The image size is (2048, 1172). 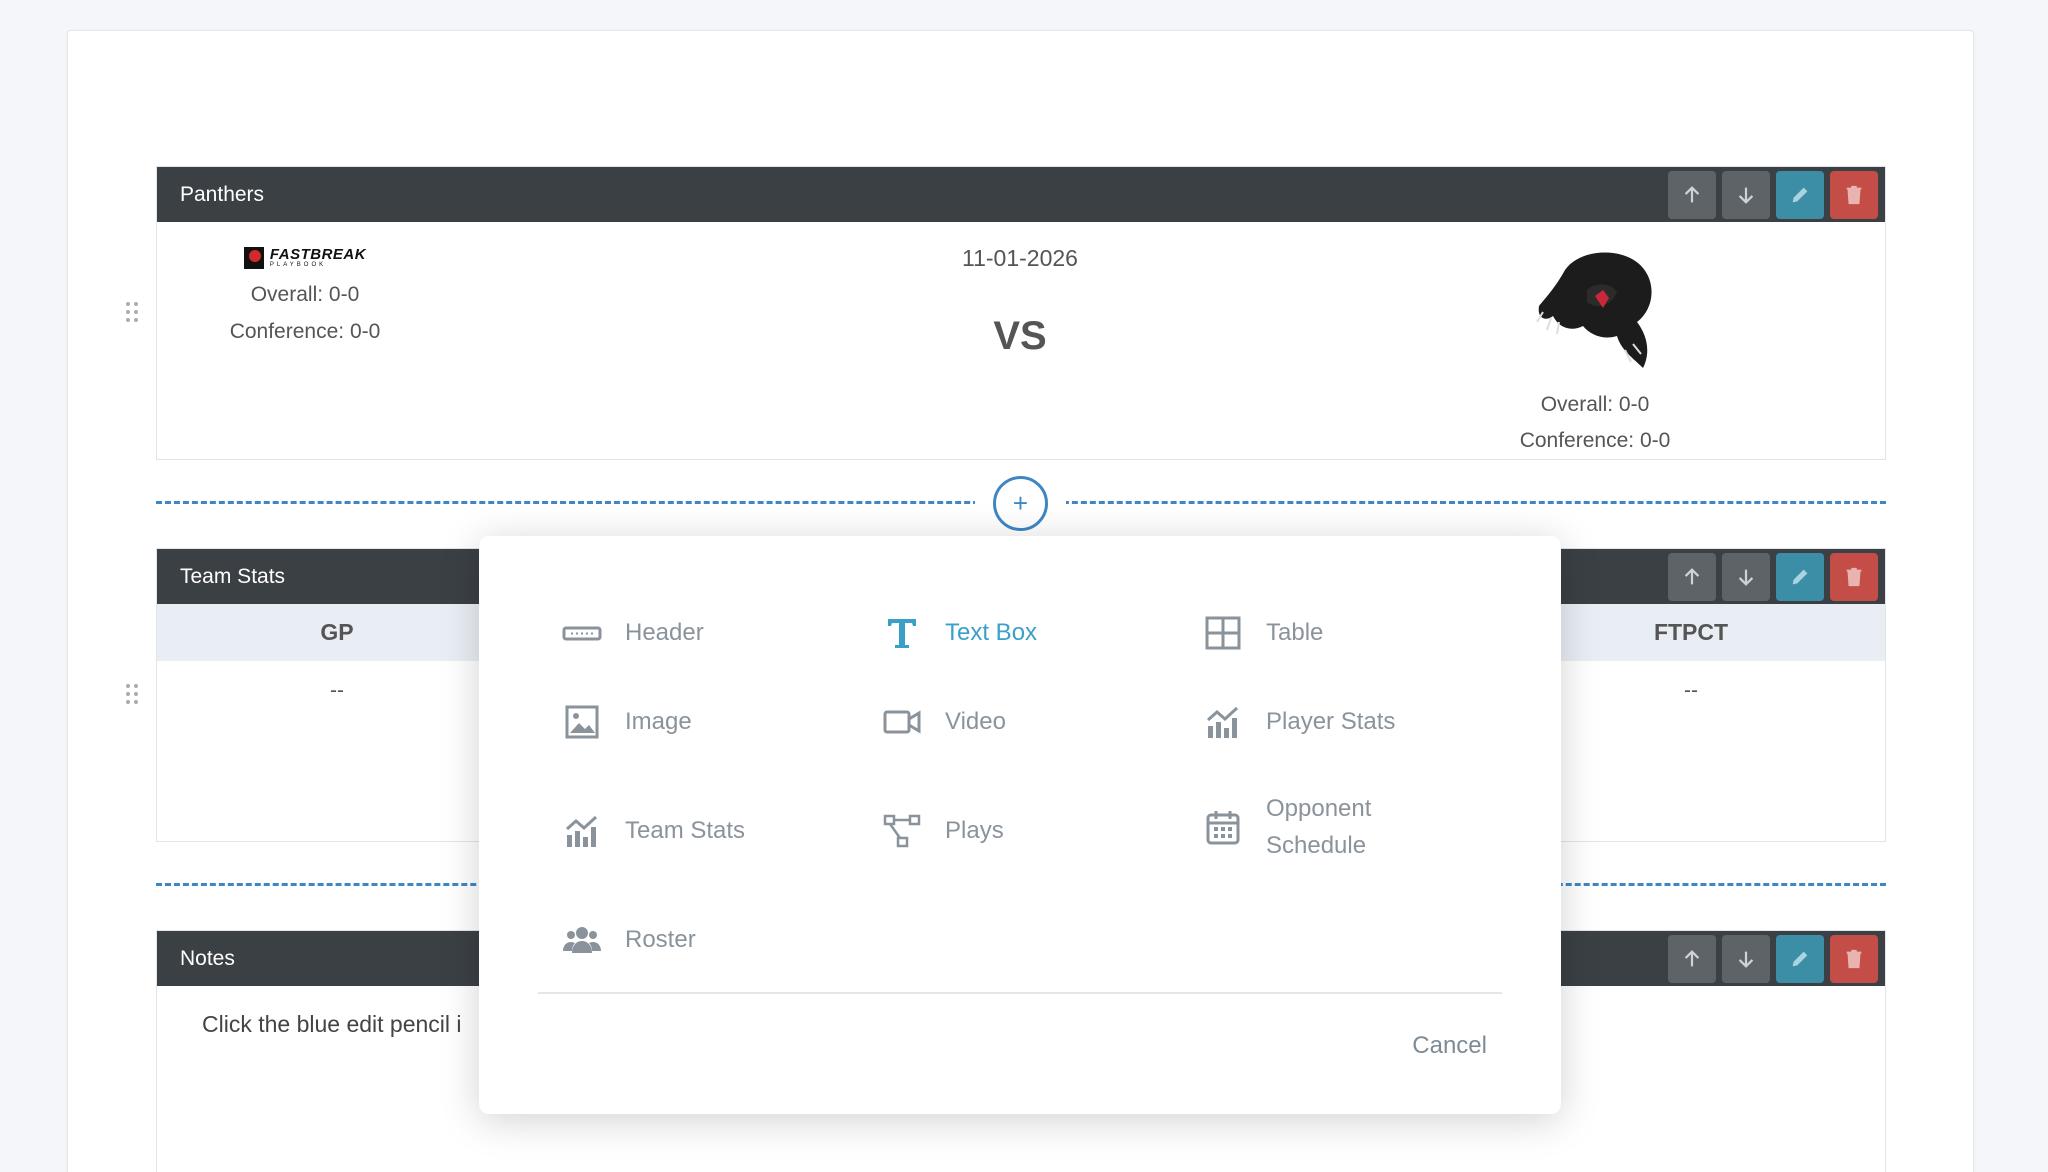 What do you see at coordinates (1020, 302) in the screenshot?
I see `game-info: 11-01-2026 VS` at bounding box center [1020, 302].